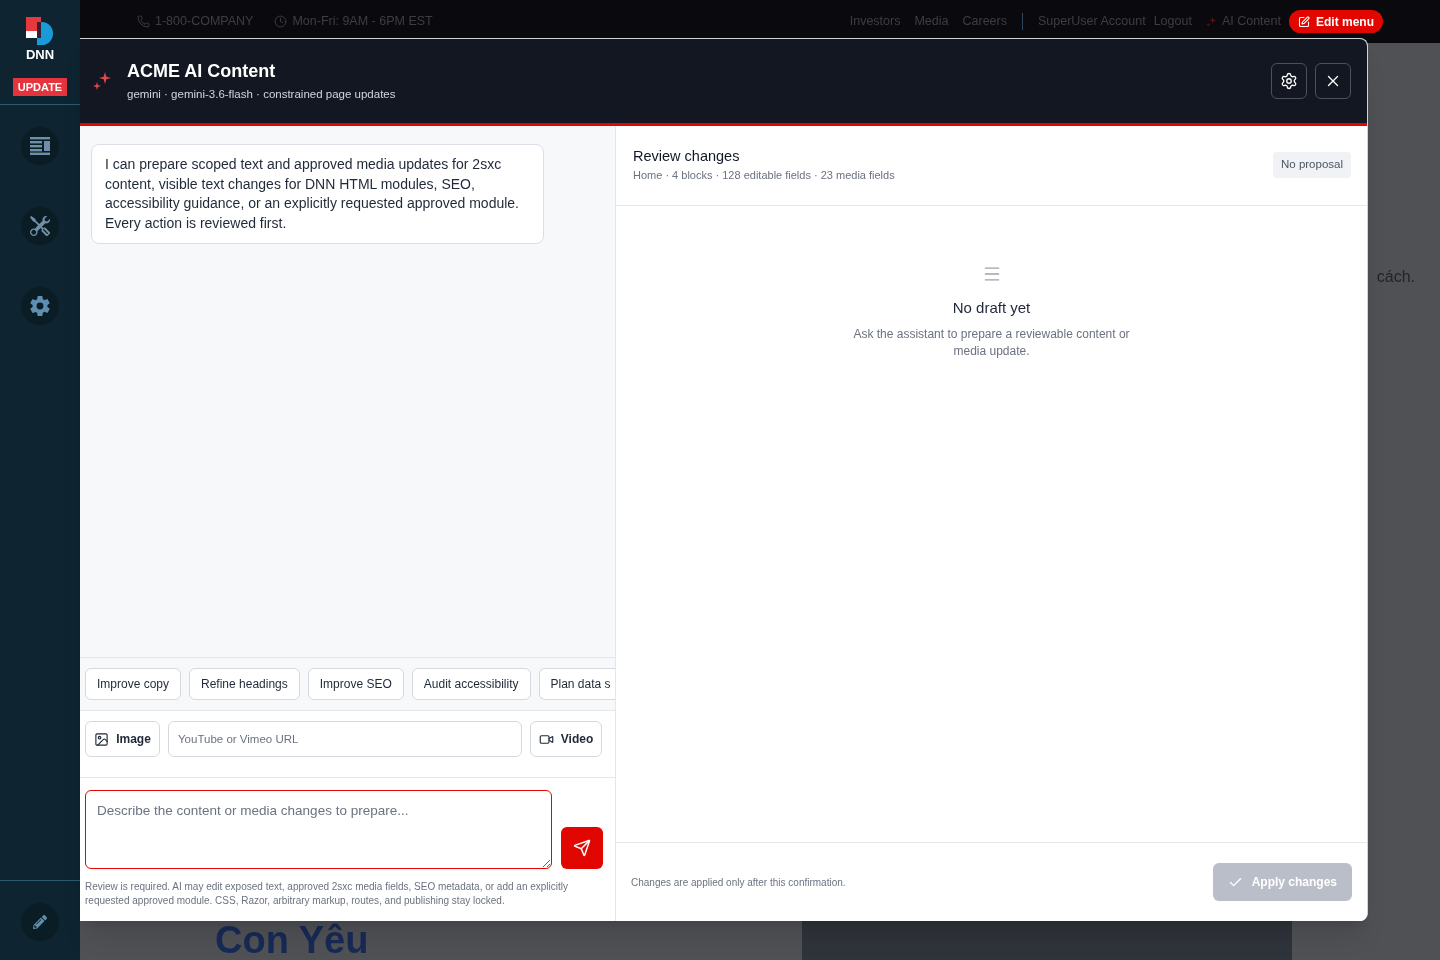  I want to click on suggestion-chip: Improve SEO, so click(355, 684).